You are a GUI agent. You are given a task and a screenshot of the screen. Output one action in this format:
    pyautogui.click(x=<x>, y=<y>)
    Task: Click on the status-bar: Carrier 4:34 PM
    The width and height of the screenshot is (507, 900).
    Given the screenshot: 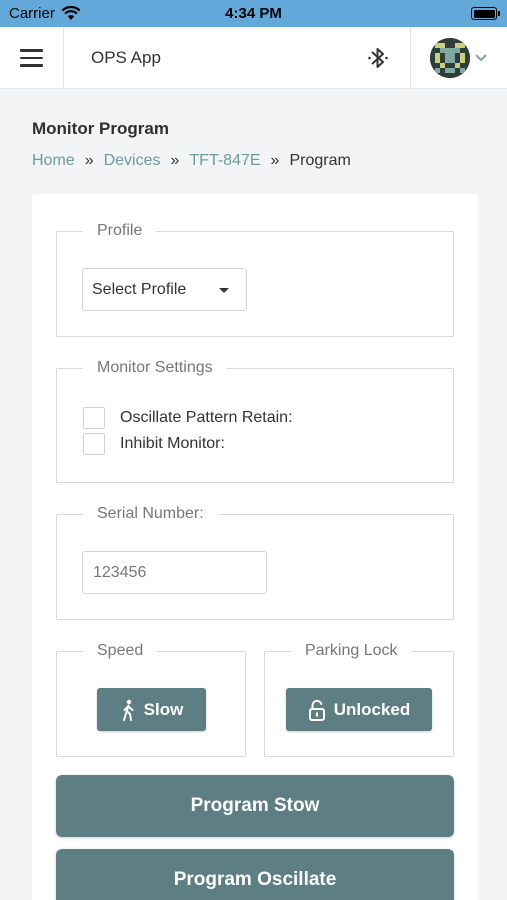 What is the action you would take?
    pyautogui.click(x=253, y=13)
    